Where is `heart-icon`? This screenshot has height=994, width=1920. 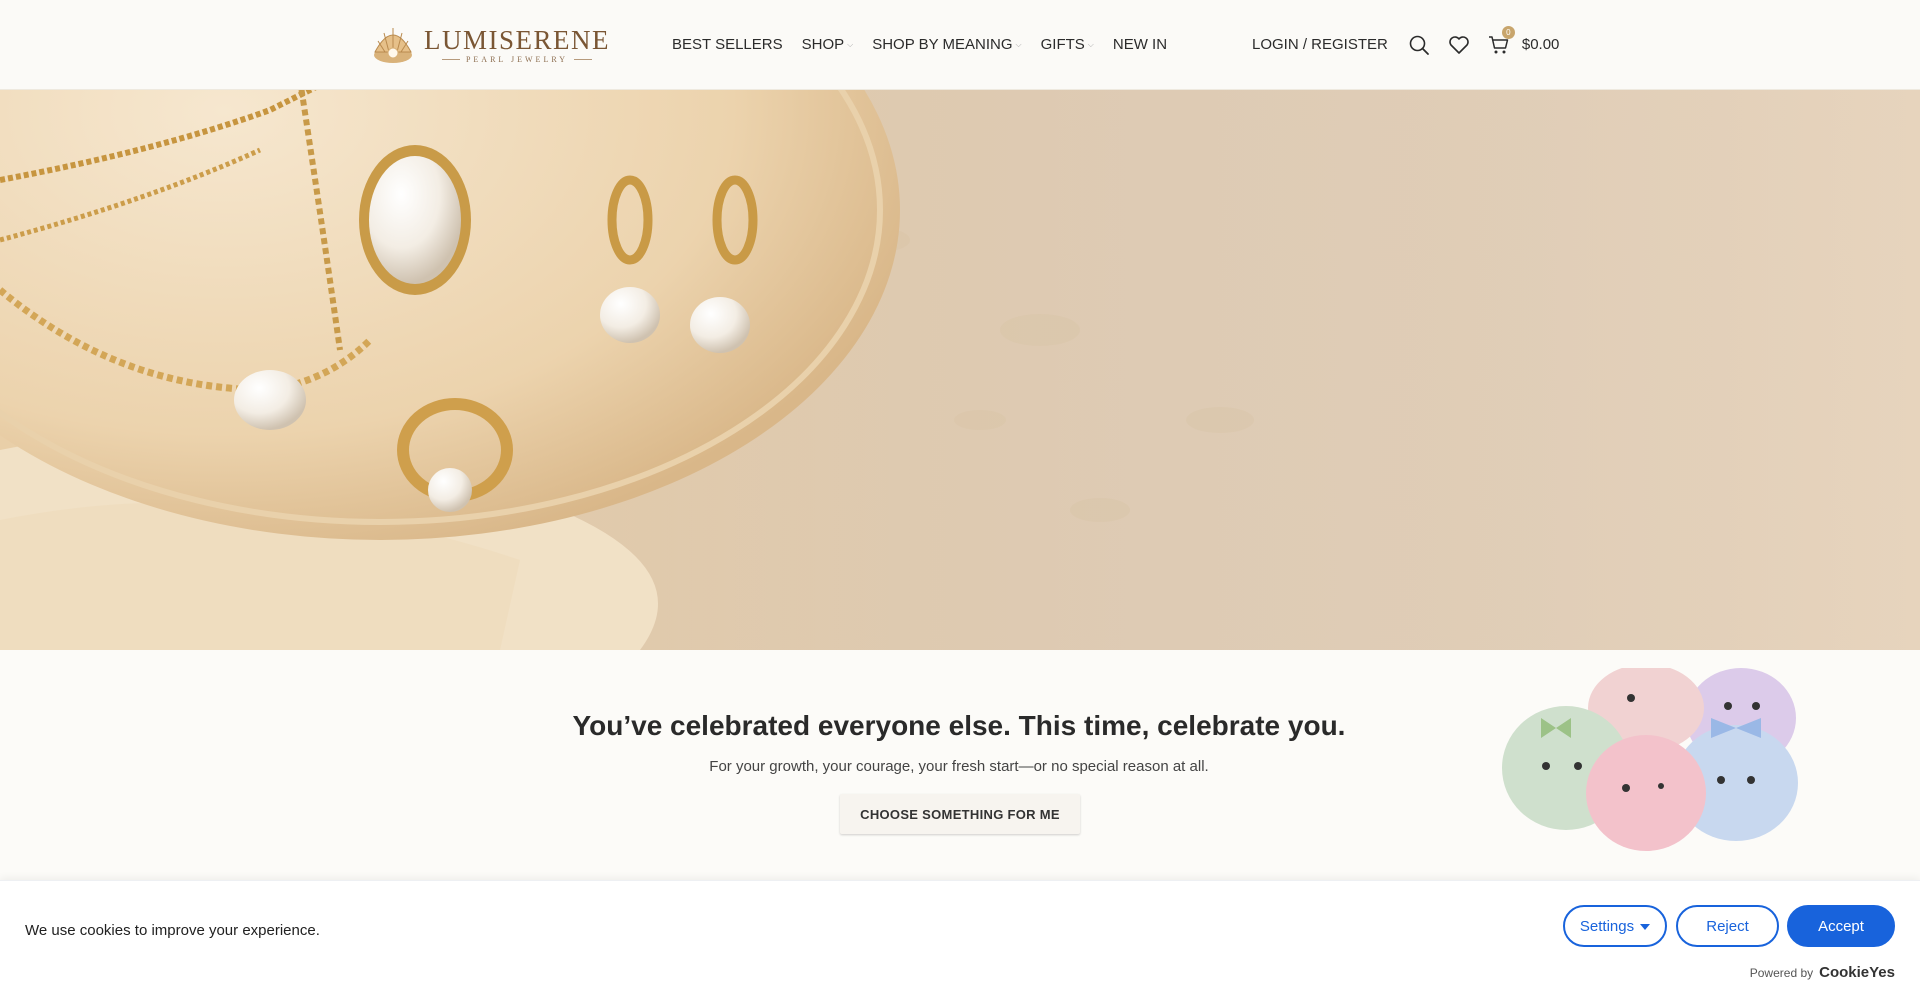
heart-icon is located at coordinates (1459, 45).